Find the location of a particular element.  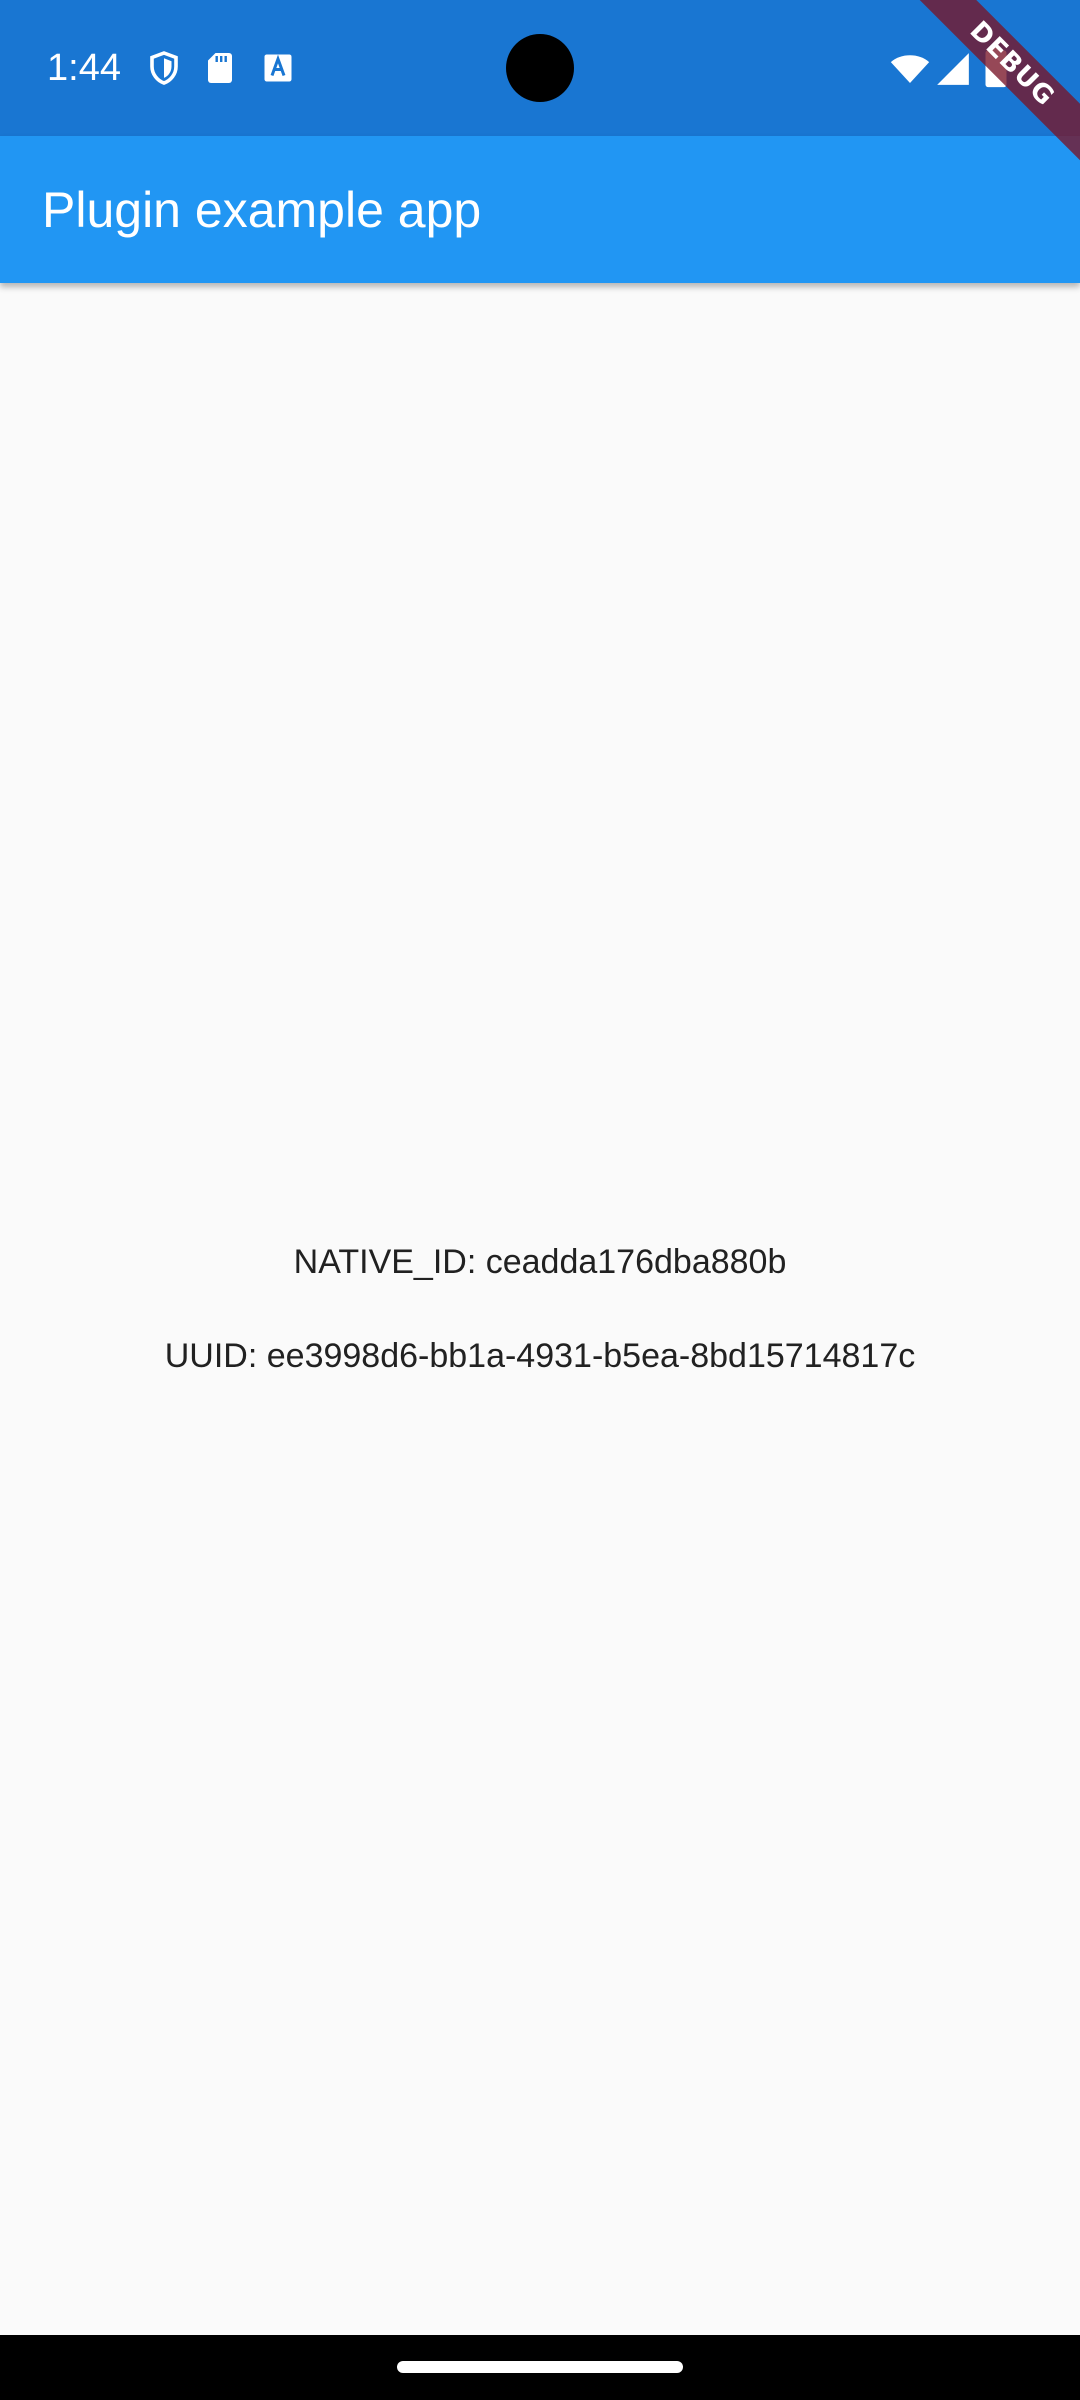

home-gesture-handle is located at coordinates (540, 2367).